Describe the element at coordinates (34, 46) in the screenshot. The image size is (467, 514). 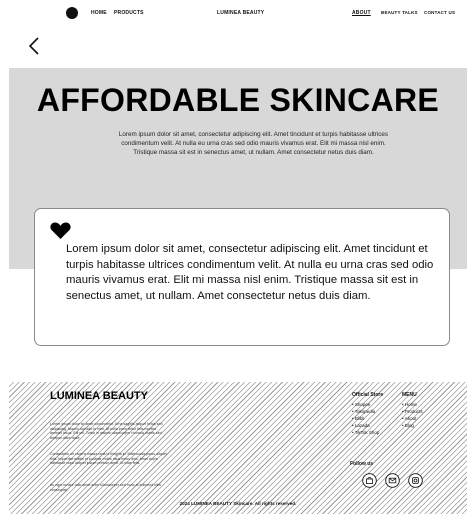
I see `back-arrow-icon` at that location.